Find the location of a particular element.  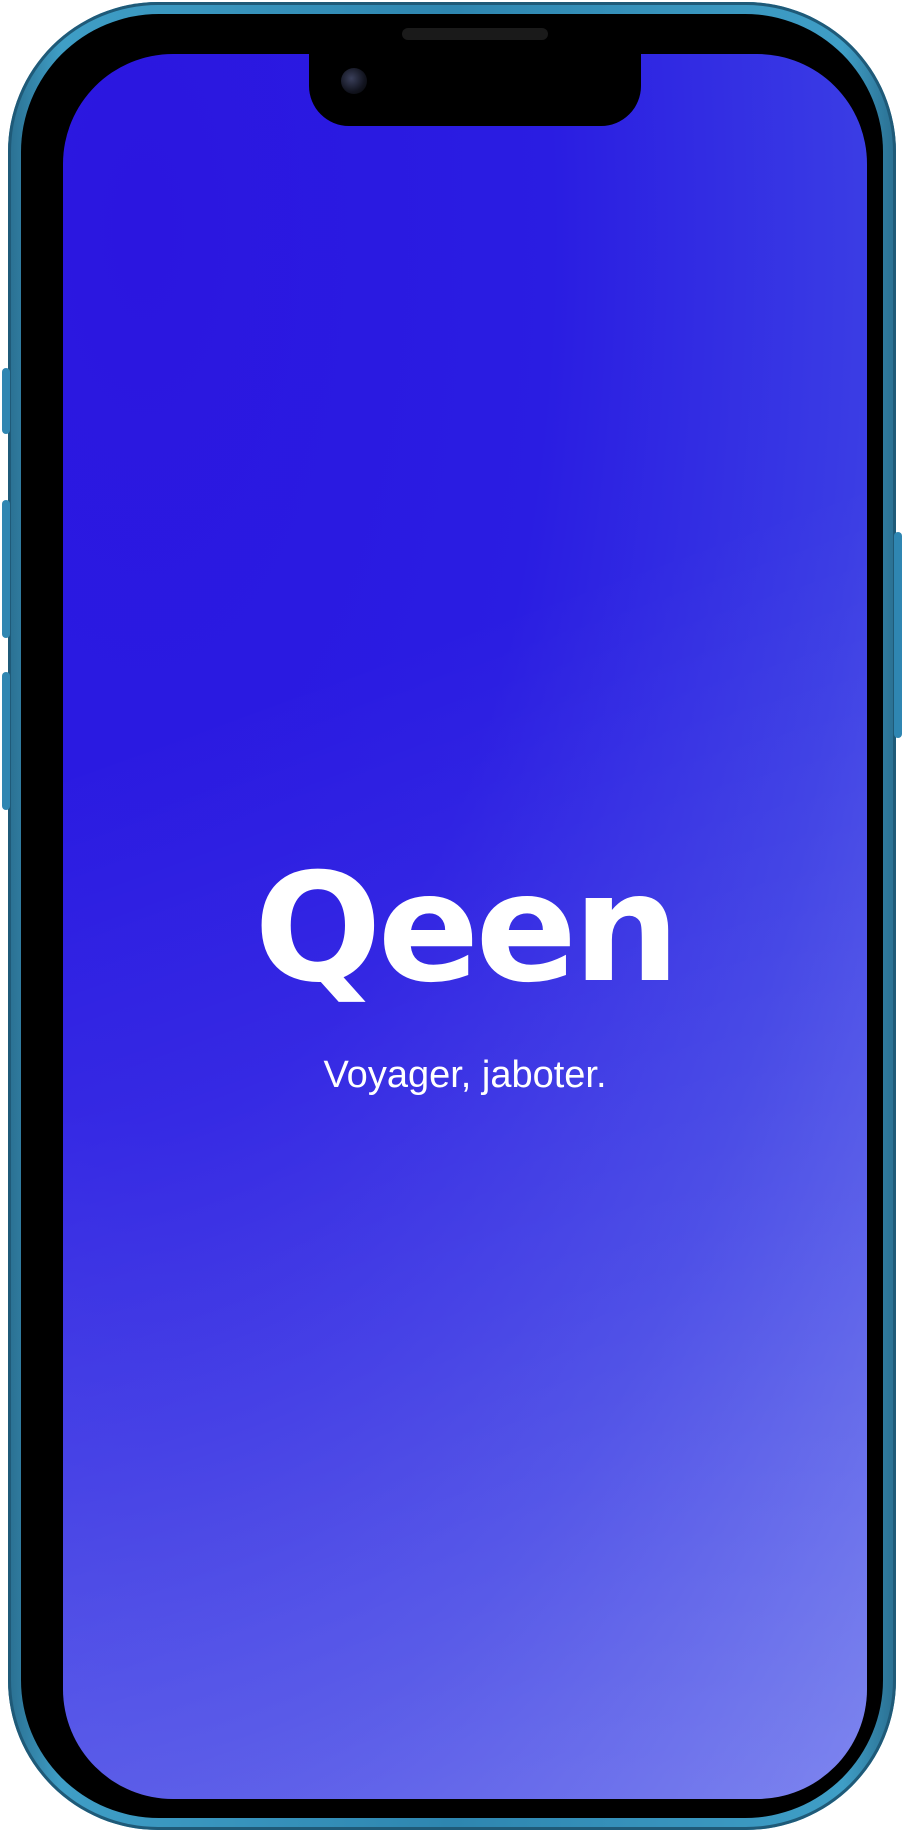

power-button is located at coordinates (898, 635).